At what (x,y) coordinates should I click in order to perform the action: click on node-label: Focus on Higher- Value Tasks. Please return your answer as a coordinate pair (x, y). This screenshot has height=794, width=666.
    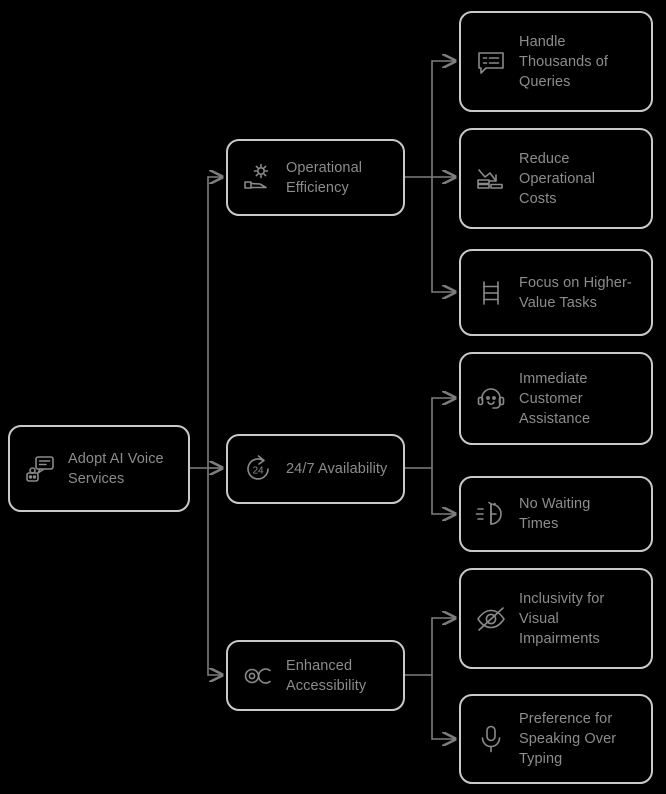
    Looking at the image, I should click on (575, 292).